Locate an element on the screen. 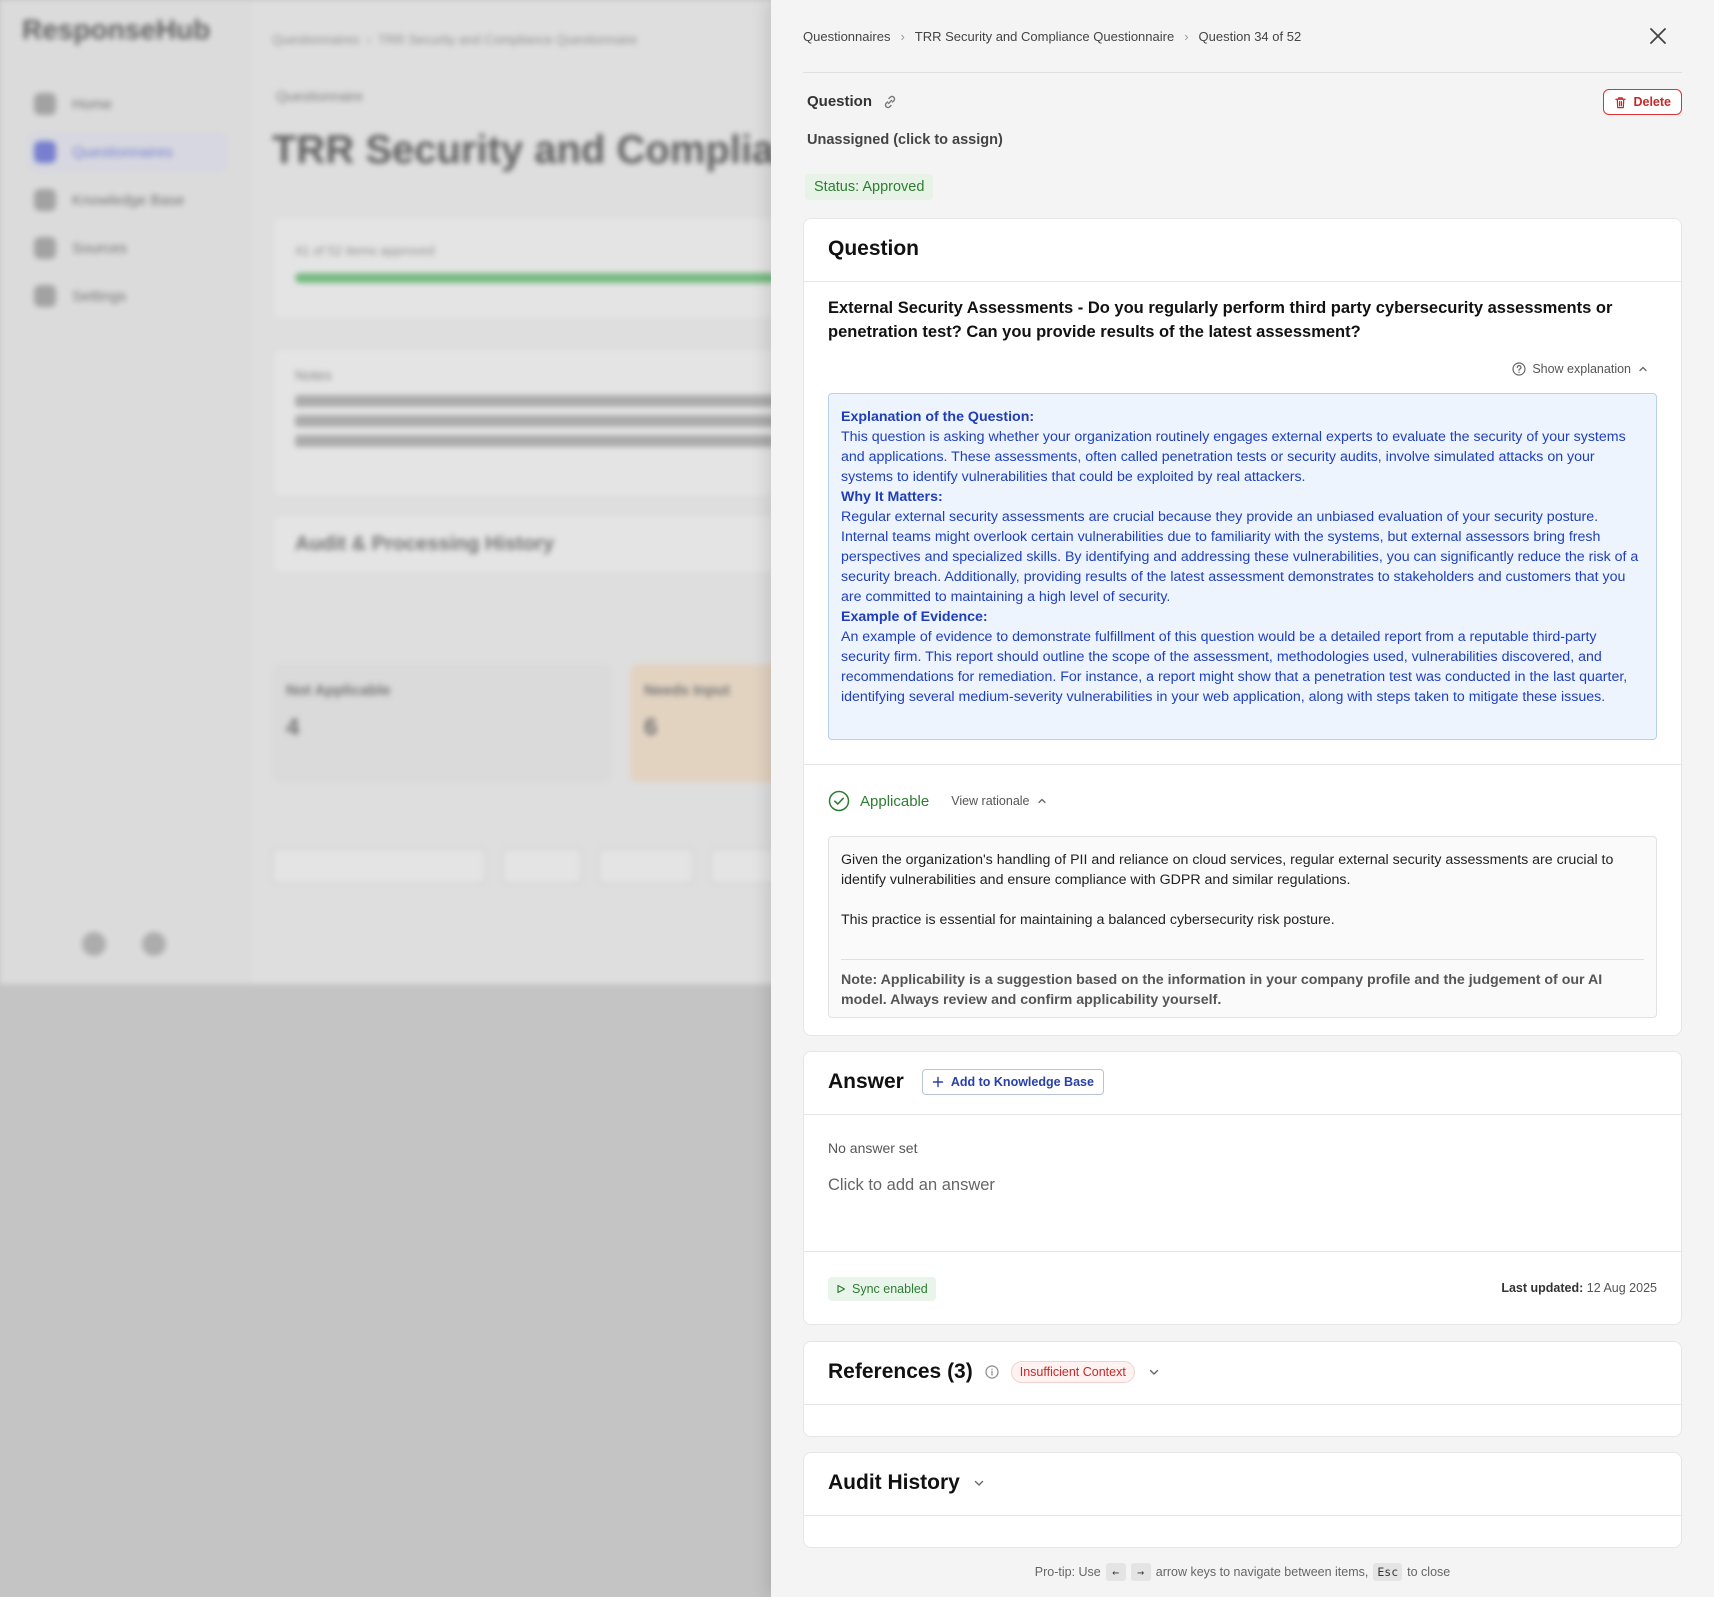  view-rationale-toggle: View rationale is located at coordinates (999, 801).